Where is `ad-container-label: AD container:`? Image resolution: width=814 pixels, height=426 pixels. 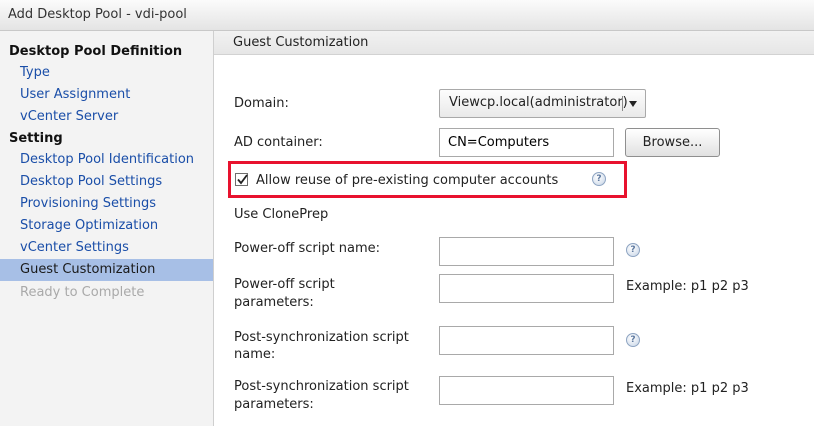
ad-container-label: AD container: is located at coordinates (278, 142).